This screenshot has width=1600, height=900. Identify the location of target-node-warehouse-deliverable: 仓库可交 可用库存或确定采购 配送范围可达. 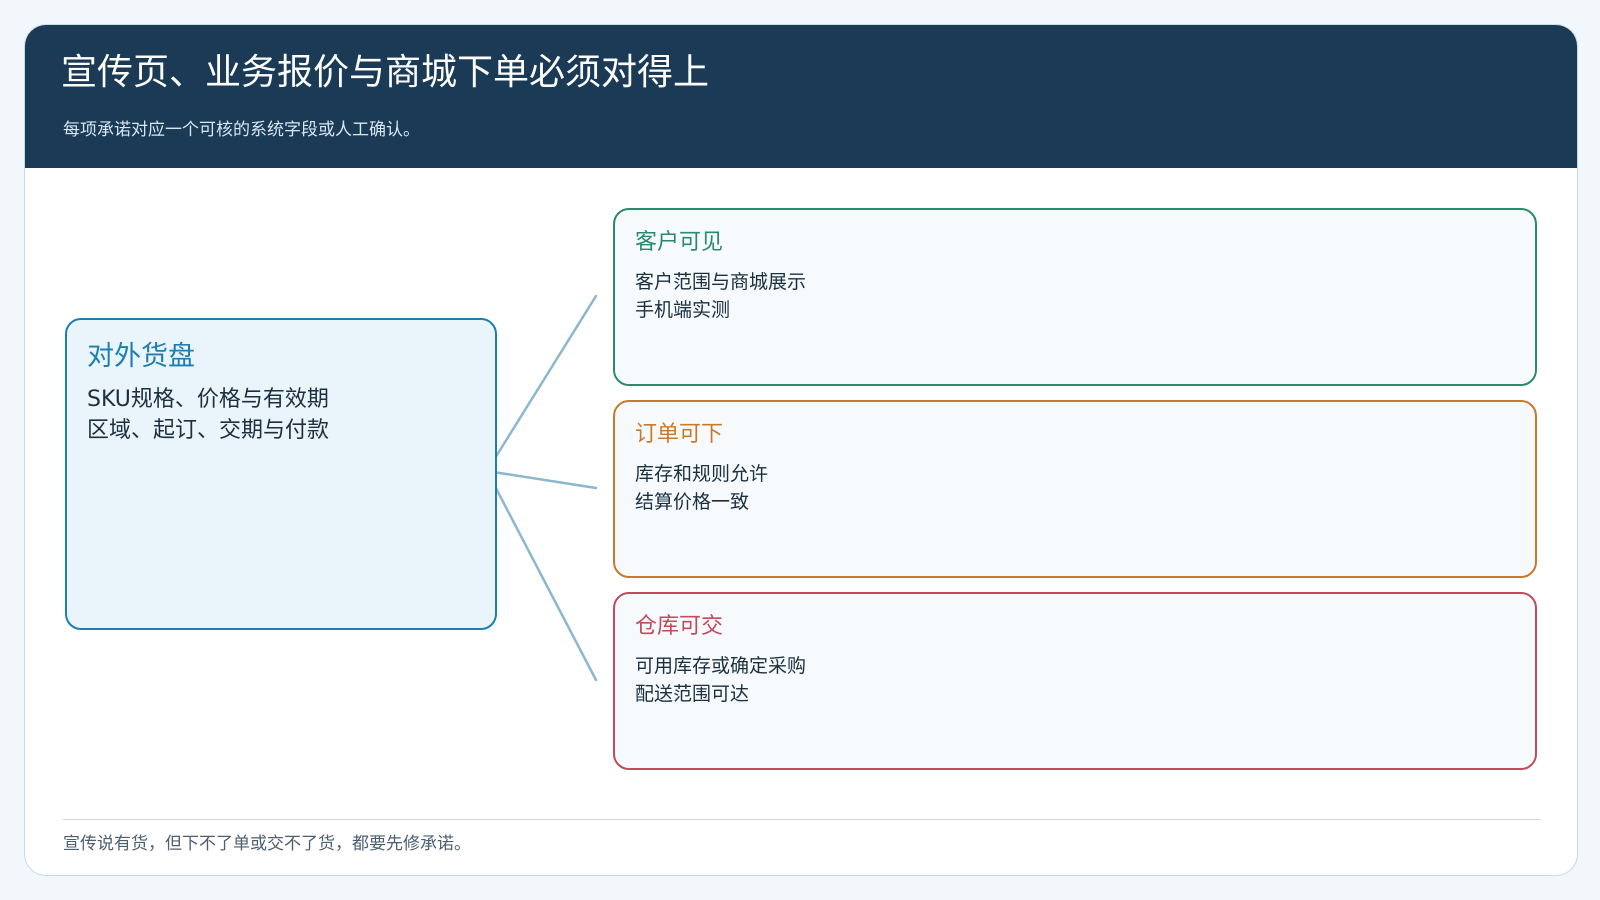
(1075, 681).